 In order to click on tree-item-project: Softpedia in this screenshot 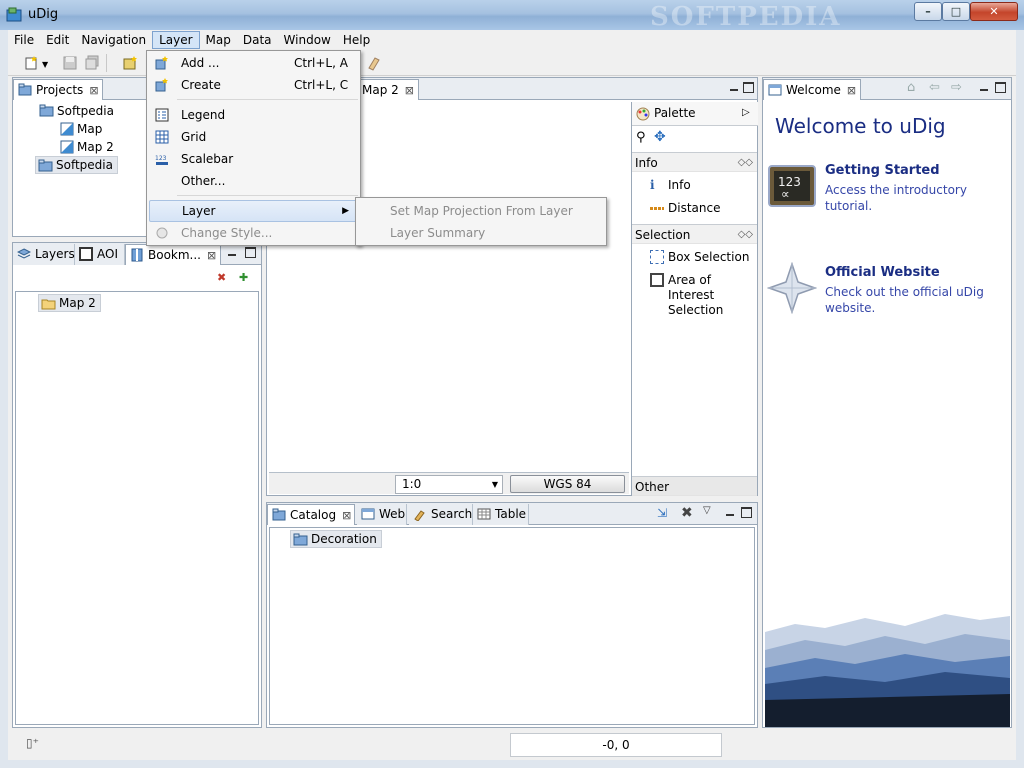, I will do `click(75, 111)`.